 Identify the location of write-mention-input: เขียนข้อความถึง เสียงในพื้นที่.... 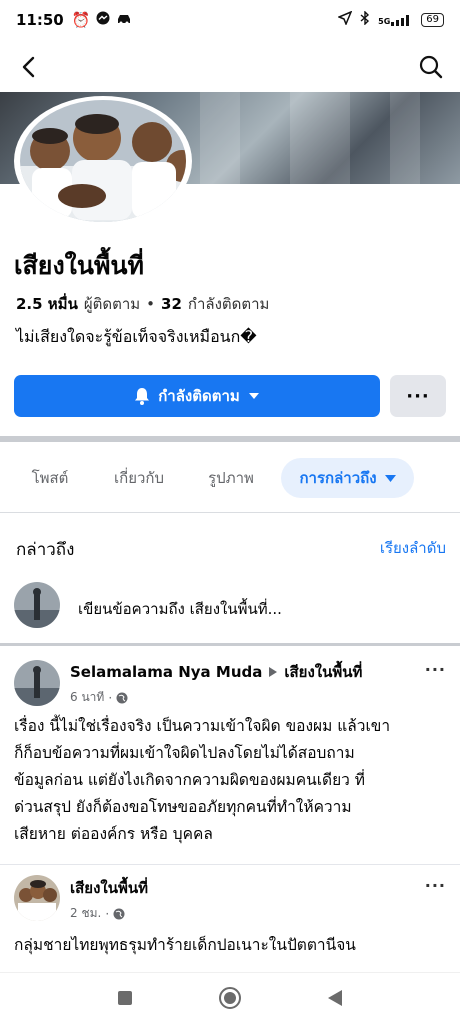
(180, 609).